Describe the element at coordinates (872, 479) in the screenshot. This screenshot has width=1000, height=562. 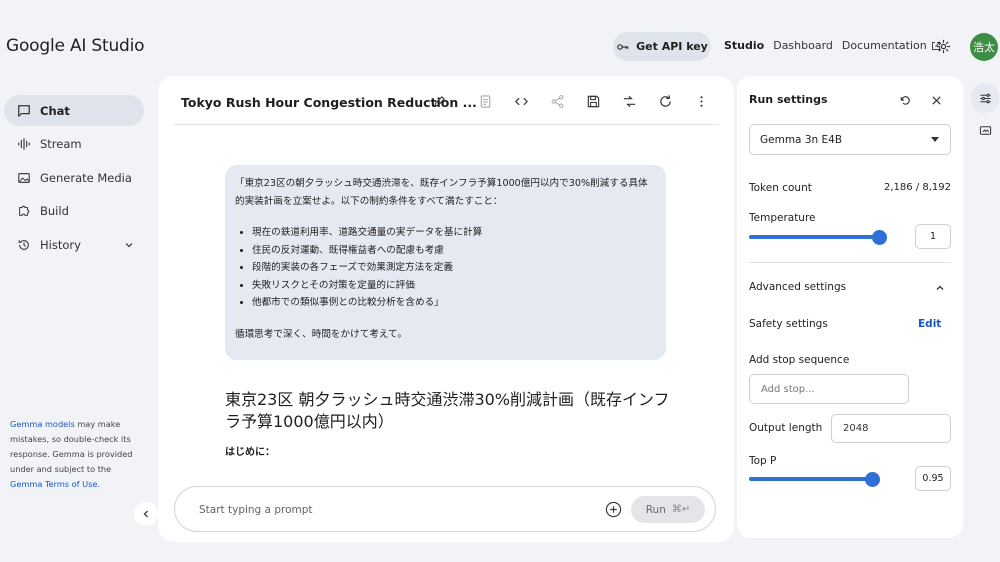
I see `top-p-slider-thumb` at that location.